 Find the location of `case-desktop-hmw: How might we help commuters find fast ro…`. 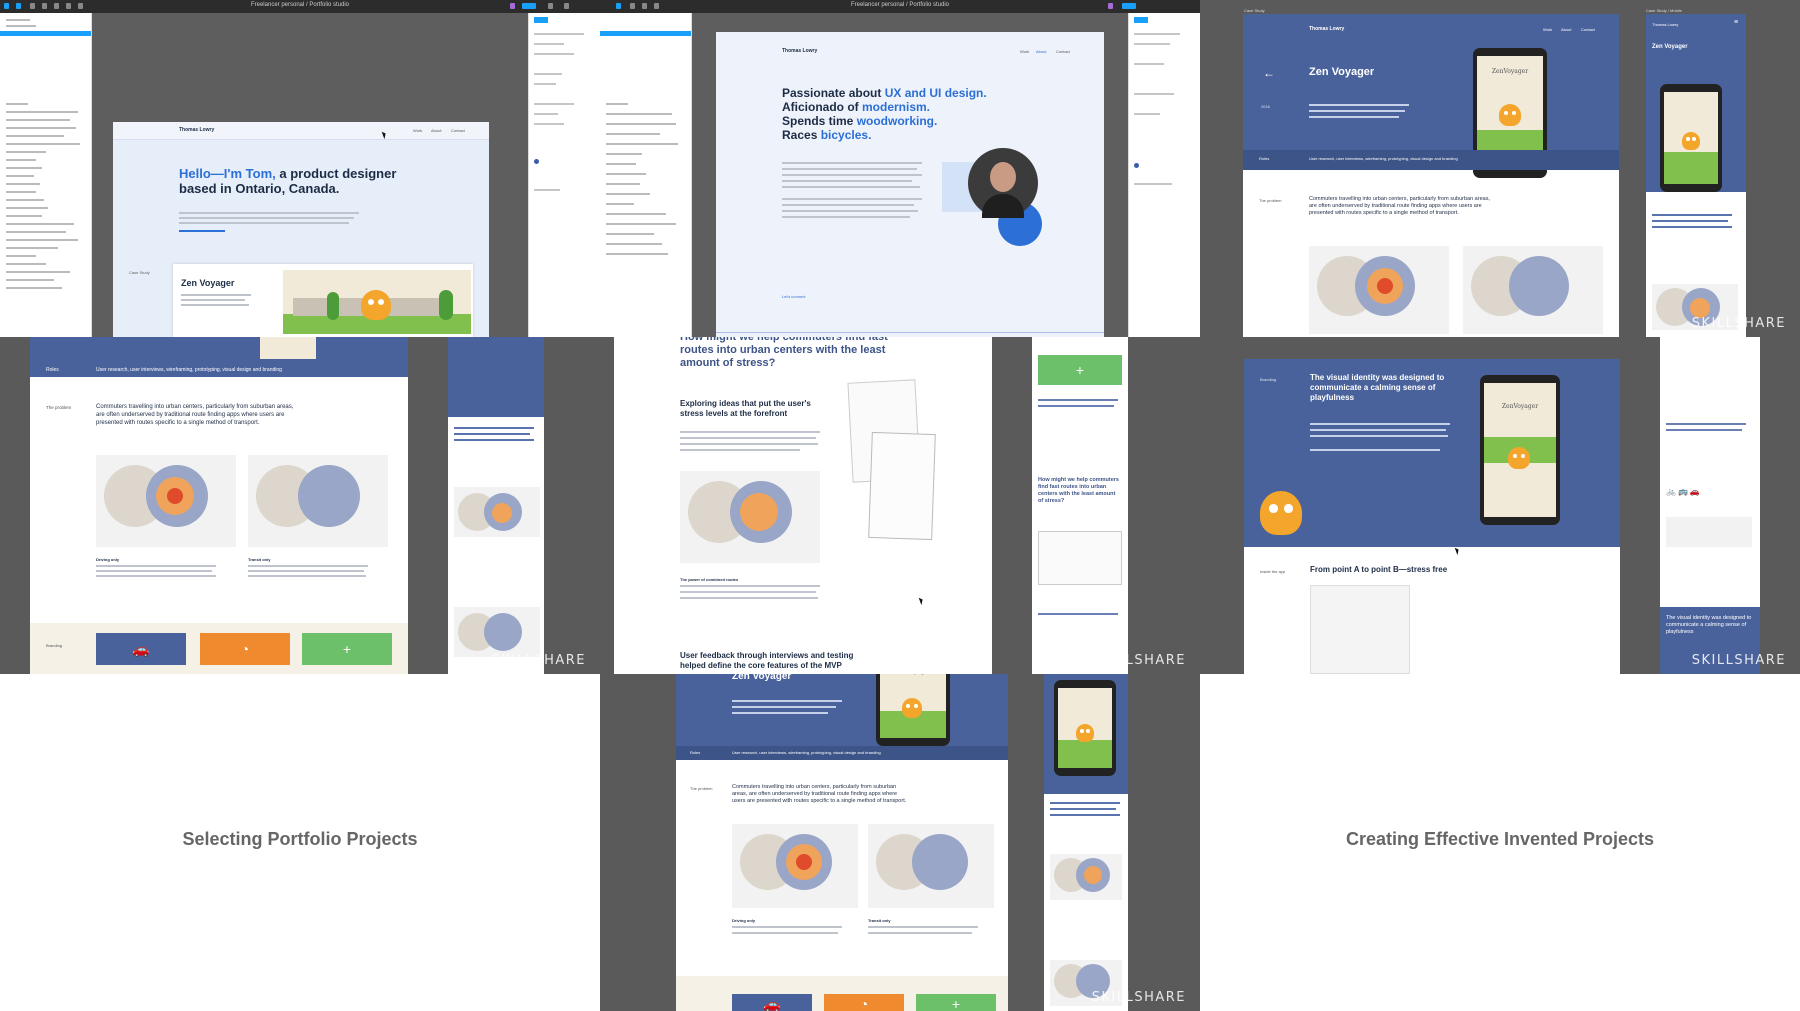

case-desktop-hmw: How might we help commuters find fast ro… is located at coordinates (803, 505).